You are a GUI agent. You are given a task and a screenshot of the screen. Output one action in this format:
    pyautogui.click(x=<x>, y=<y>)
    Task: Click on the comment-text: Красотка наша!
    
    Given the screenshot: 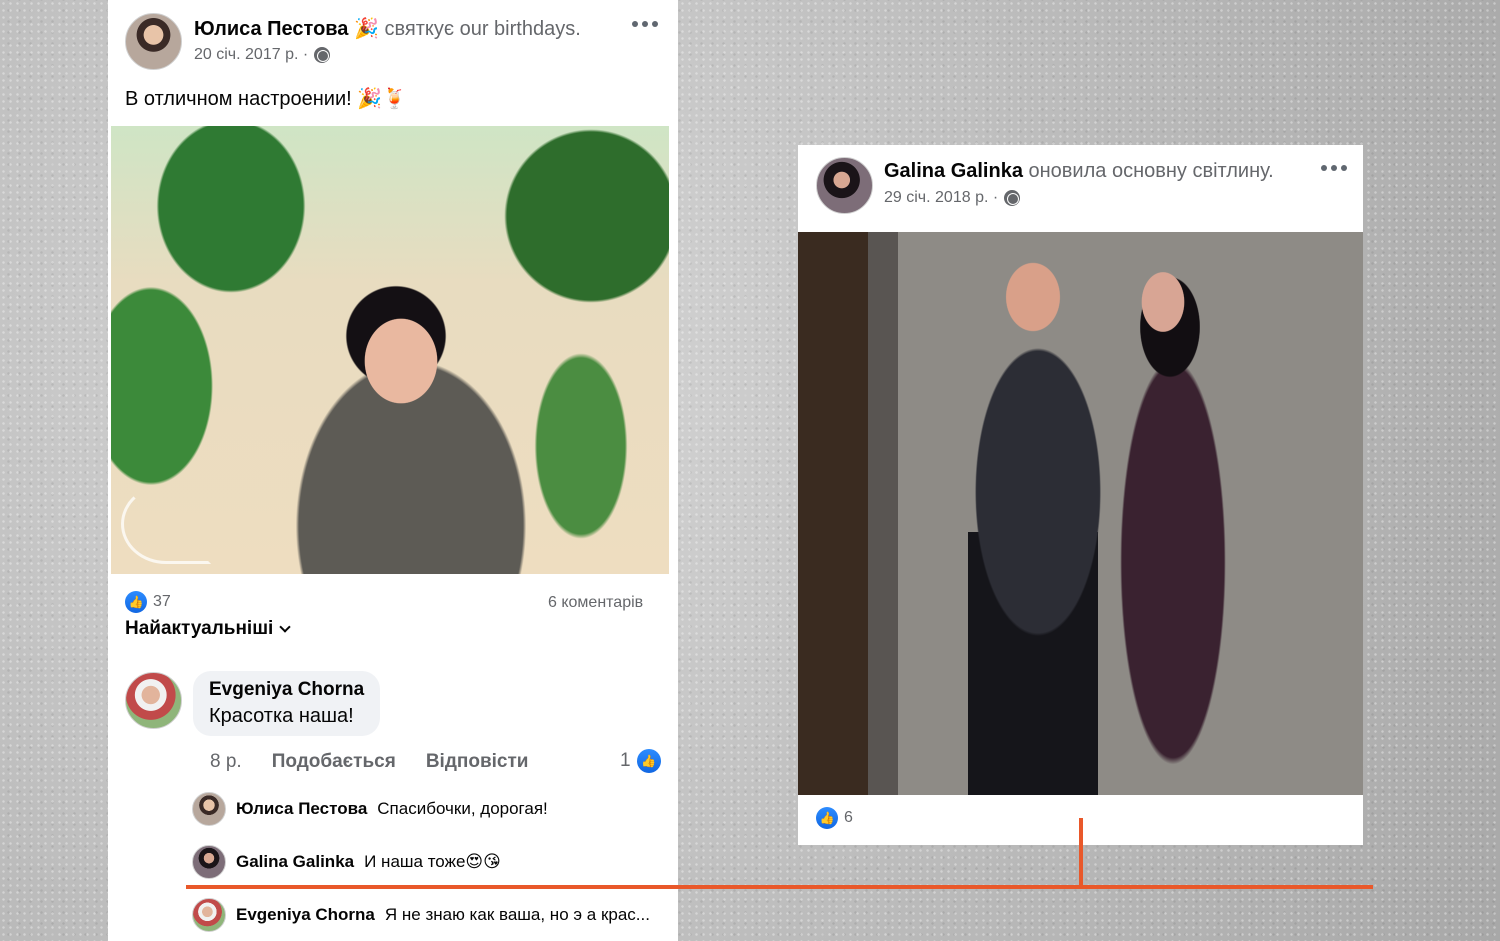 What is the action you would take?
    pyautogui.click(x=281, y=716)
    